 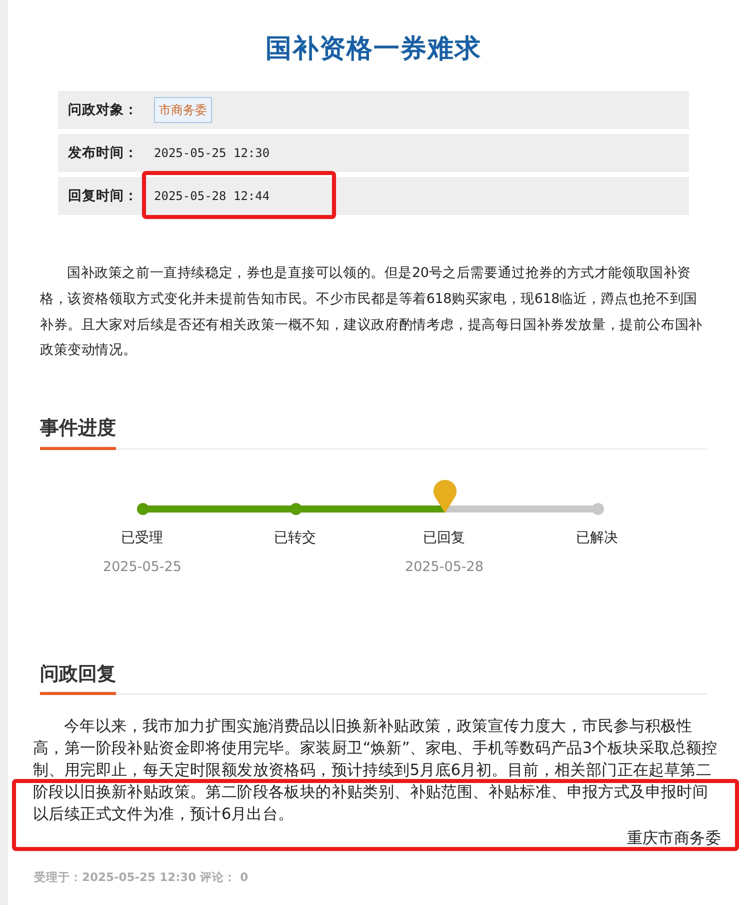 I want to click on step-label: 已解决, so click(x=597, y=538).